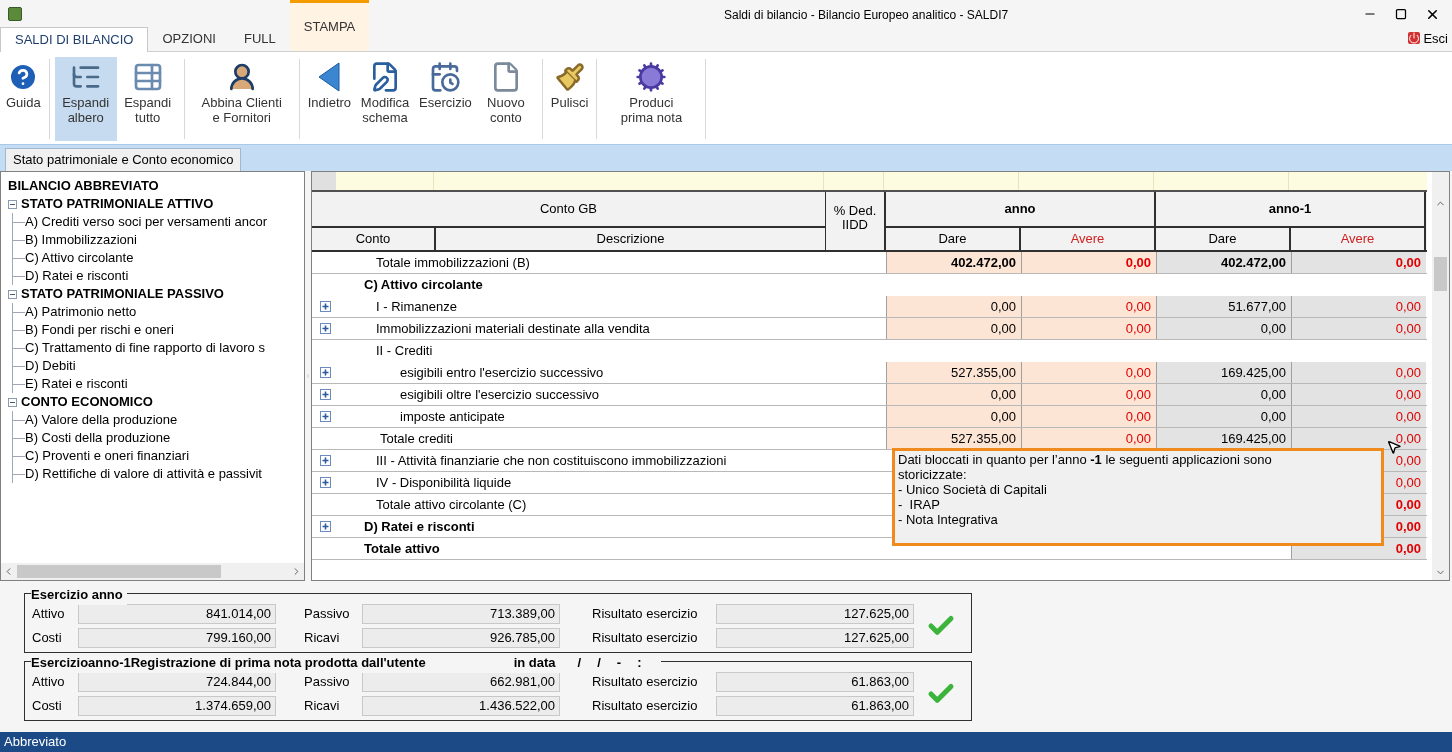  Describe the element at coordinates (453, 262) in the screenshot. I see `row-label: Totale immobilizzazioni (B)` at that location.